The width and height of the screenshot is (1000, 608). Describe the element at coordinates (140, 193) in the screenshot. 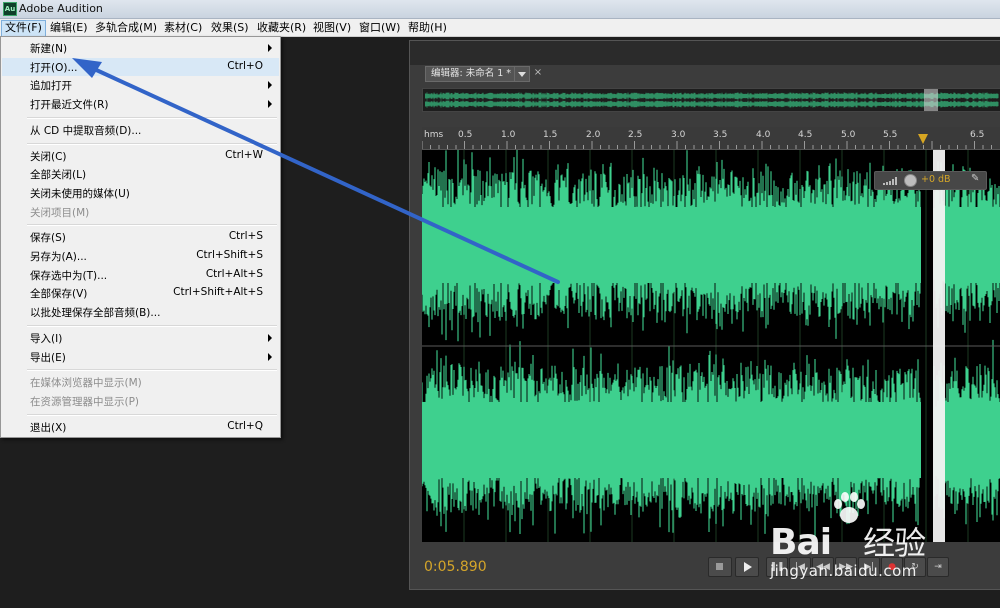

I see `file-menu-item: 关闭未使用的媒体(U)` at that location.